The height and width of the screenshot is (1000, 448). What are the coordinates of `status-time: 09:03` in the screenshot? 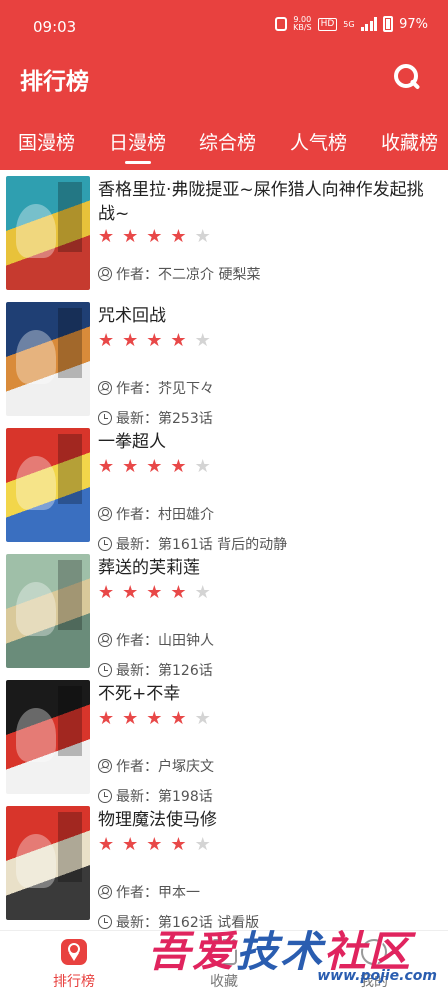 It's located at (55, 27).